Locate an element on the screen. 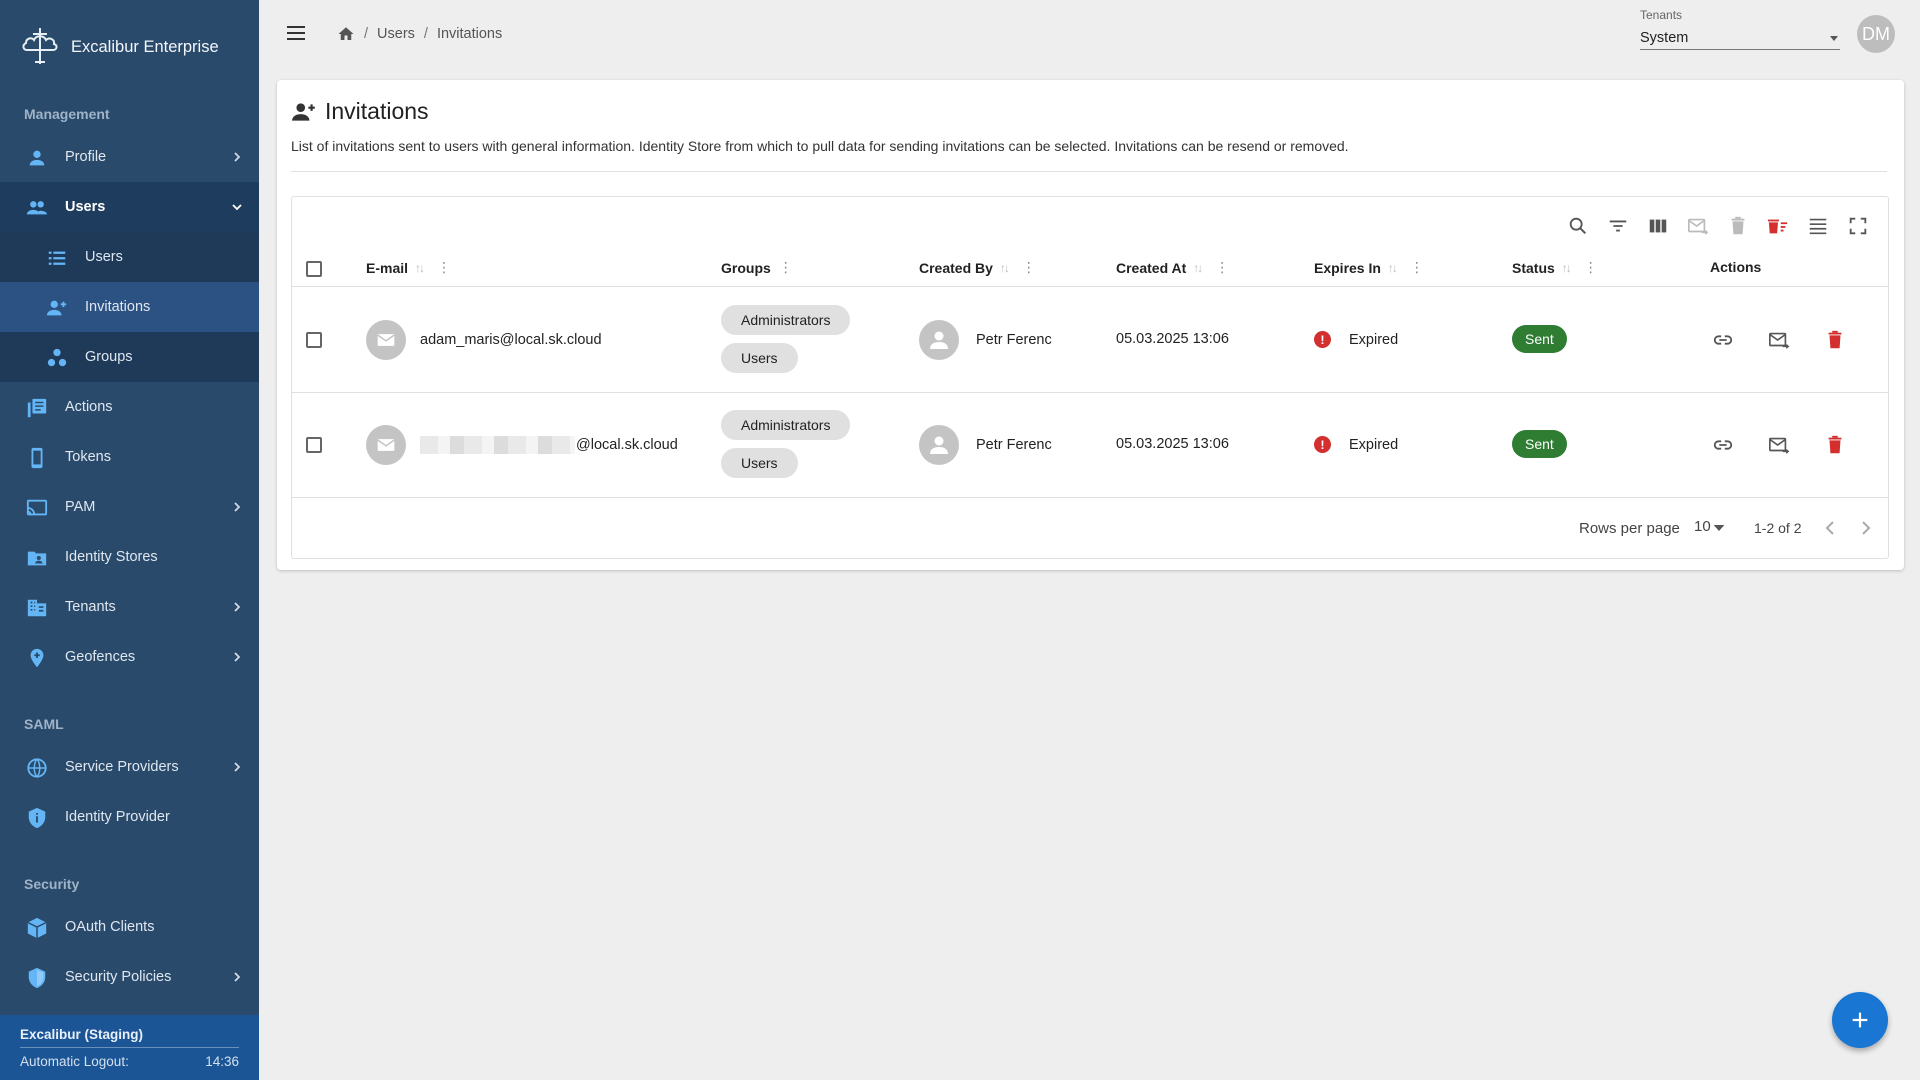  breadcrumb-users: Users is located at coordinates (396, 34).